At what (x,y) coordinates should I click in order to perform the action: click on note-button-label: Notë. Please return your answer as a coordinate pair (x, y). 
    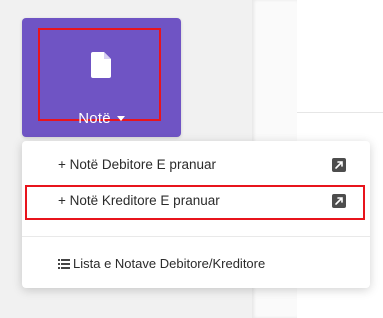
    Looking at the image, I should click on (94, 118).